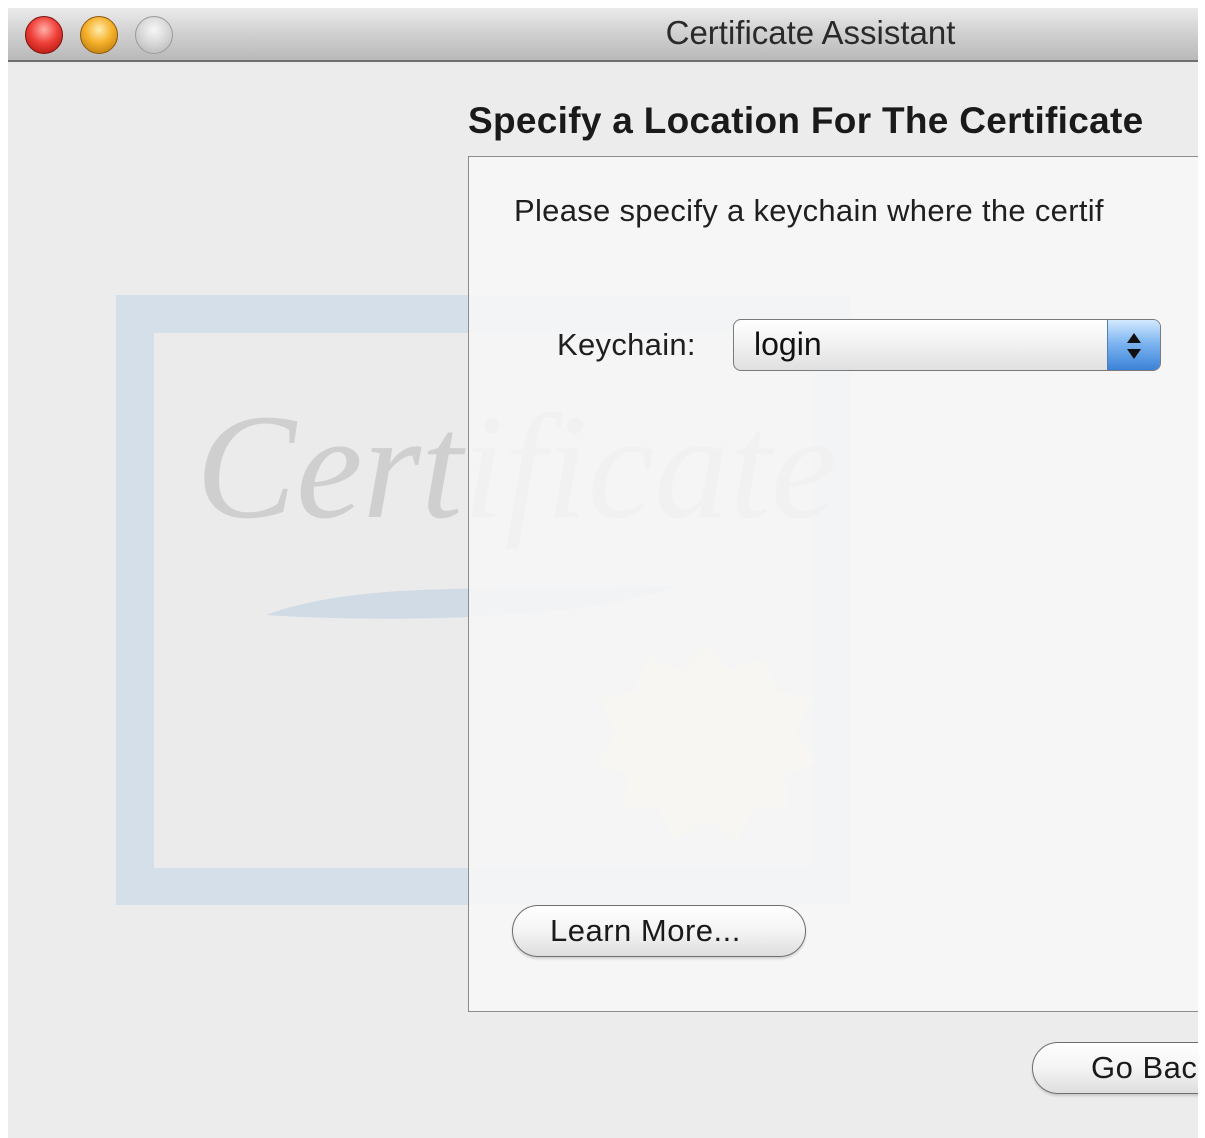 The image size is (1205, 1138). I want to click on title-bar: Certificate Assistant, so click(603, 35).